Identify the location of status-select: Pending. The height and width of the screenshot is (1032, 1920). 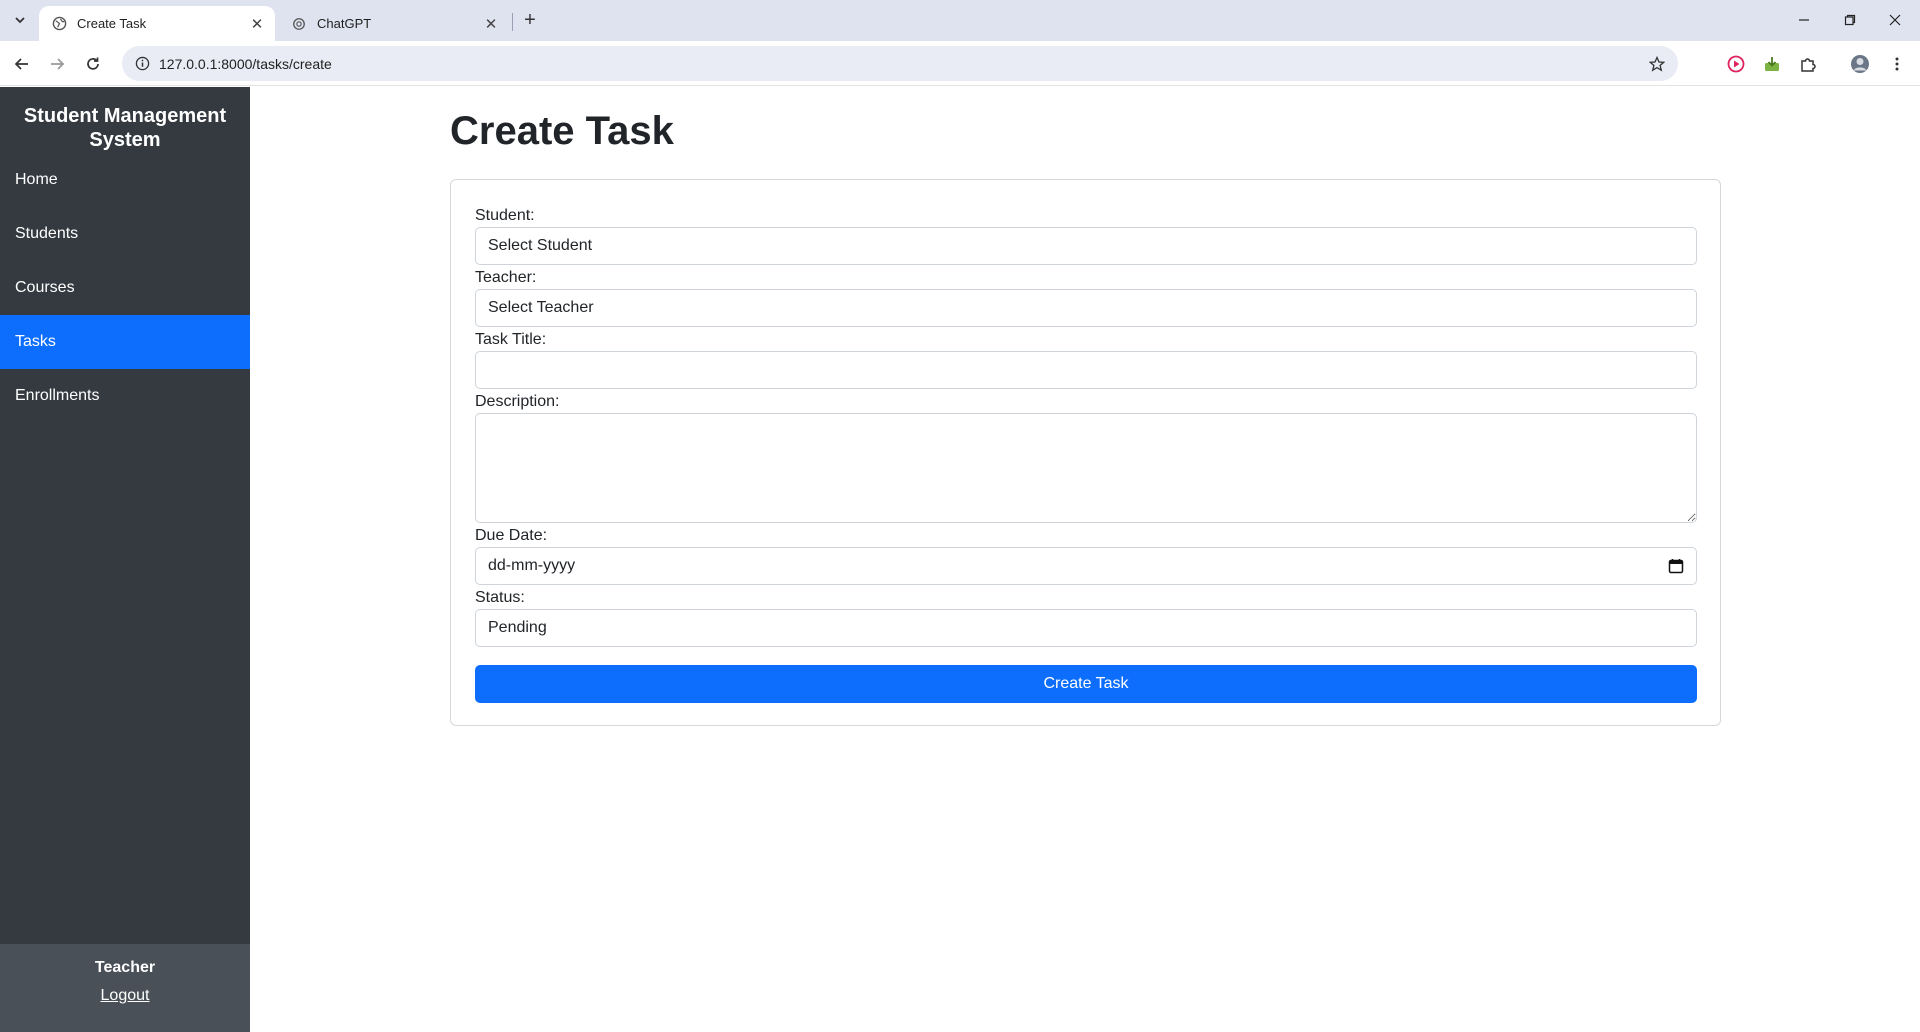
(1086, 628).